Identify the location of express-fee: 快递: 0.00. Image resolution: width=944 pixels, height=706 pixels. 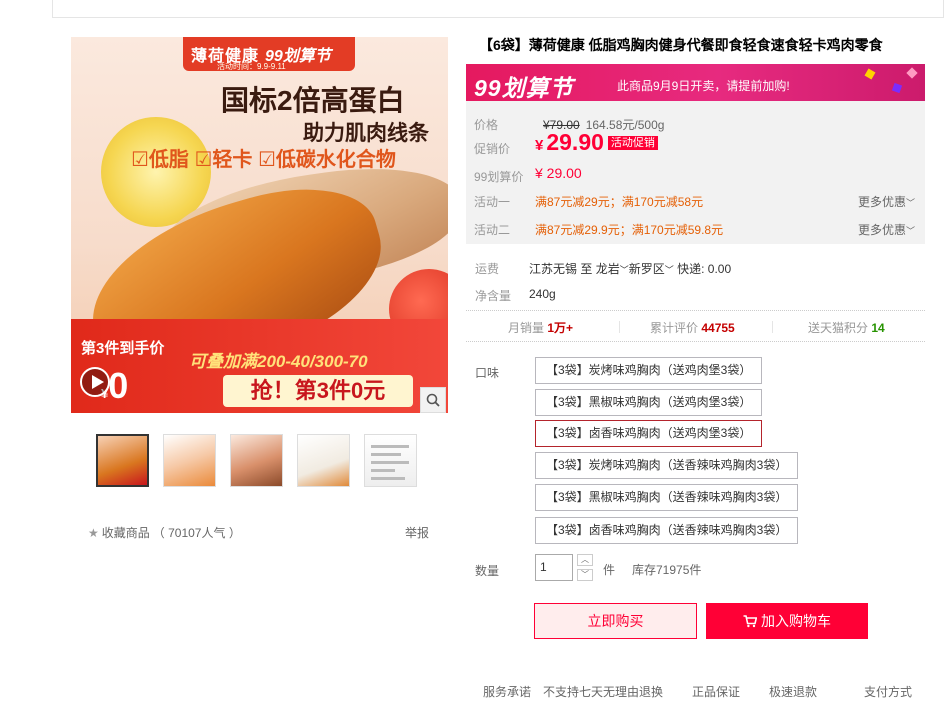
(704, 269).